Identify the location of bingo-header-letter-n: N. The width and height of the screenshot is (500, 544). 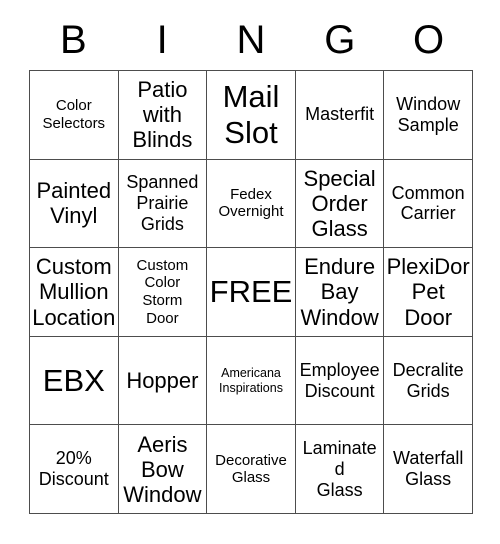
(251, 40).